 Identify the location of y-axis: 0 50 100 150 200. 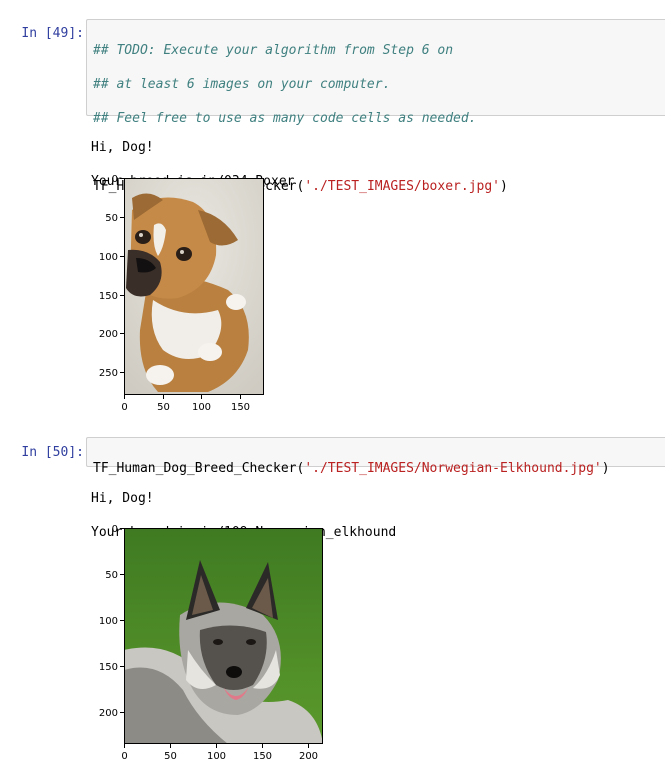
(111, 621).